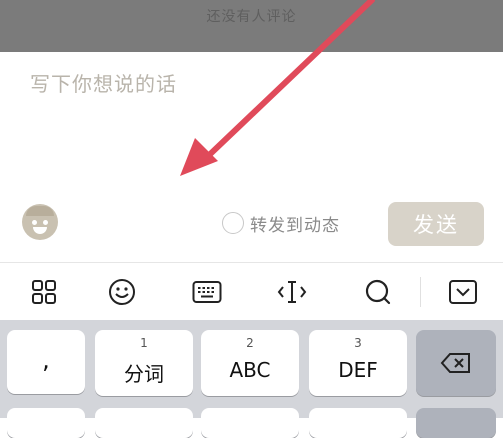 This screenshot has width=503, height=438. What do you see at coordinates (40, 222) in the screenshot?
I see `emoji-face-icon` at bounding box center [40, 222].